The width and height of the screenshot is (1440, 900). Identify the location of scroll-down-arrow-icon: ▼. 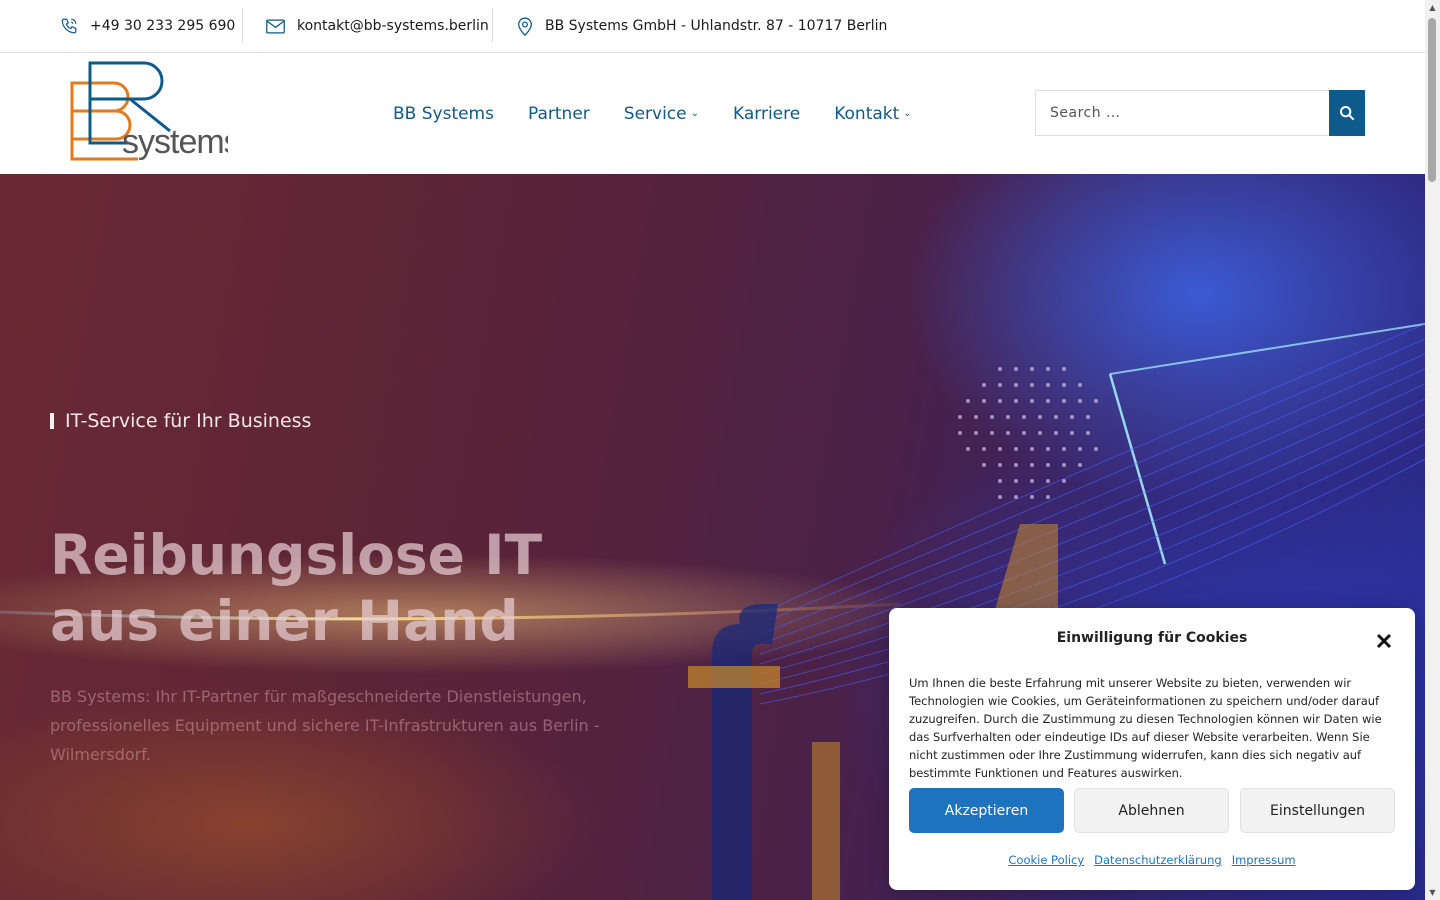
(1432, 892).